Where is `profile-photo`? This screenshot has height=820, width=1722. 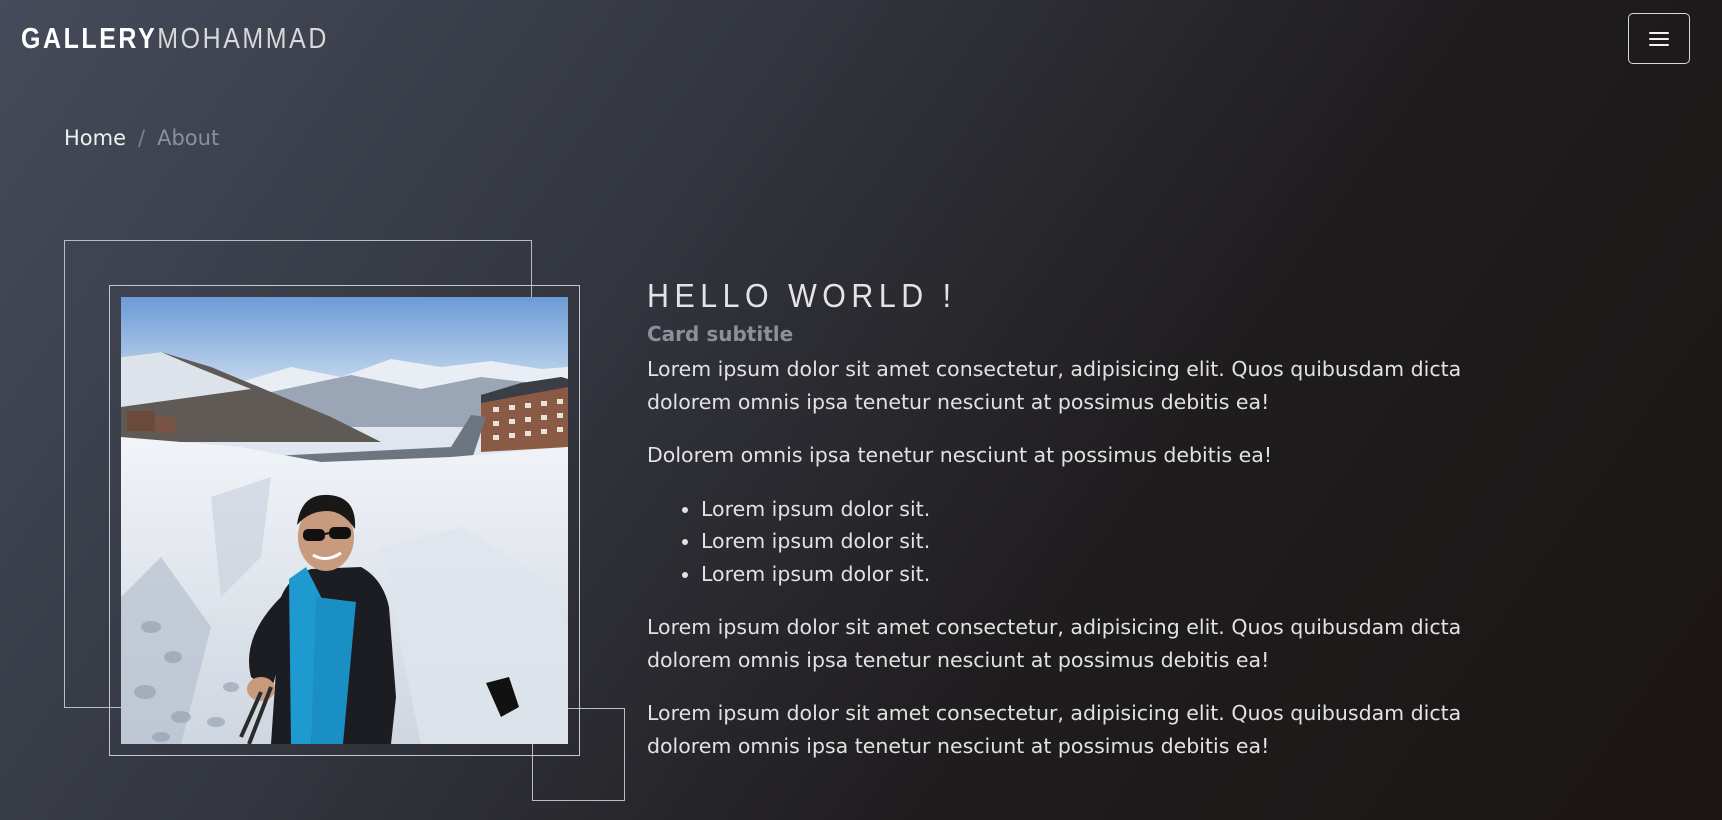
profile-photo is located at coordinates (344, 520).